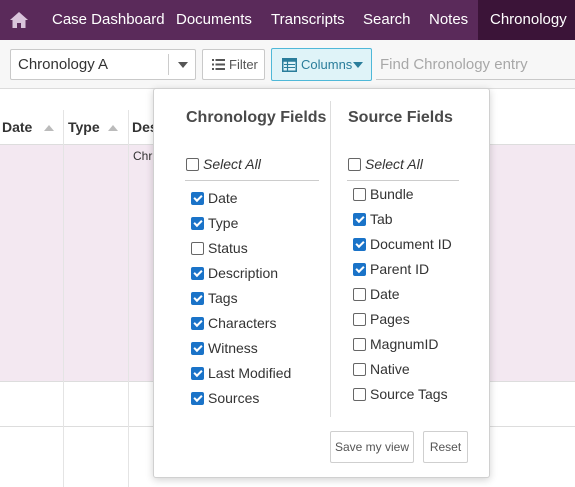 This screenshot has width=575, height=487. Describe the element at coordinates (223, 298) in the screenshot. I see `field-label: Tags` at that location.